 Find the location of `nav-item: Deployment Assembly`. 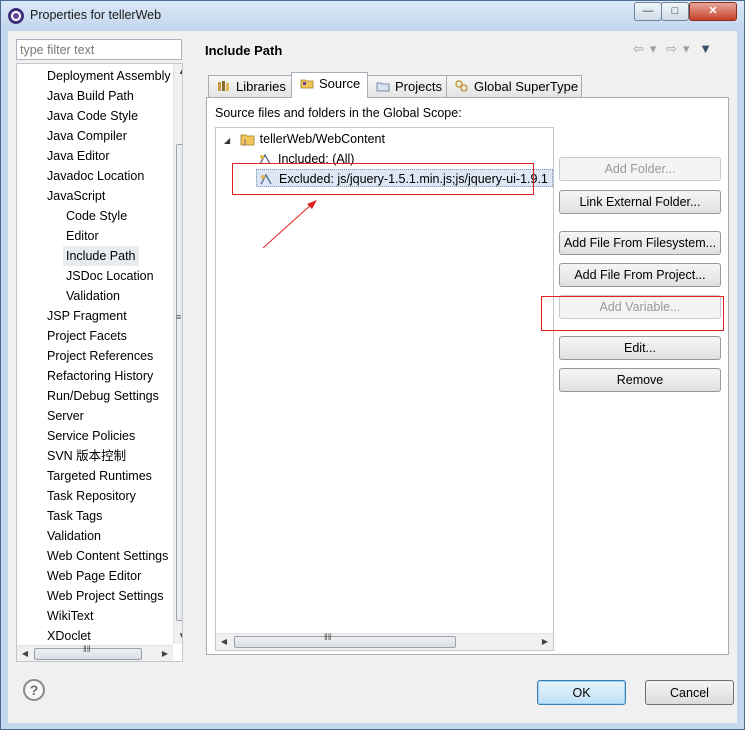

nav-item: Deployment Assembly is located at coordinates (109, 76).